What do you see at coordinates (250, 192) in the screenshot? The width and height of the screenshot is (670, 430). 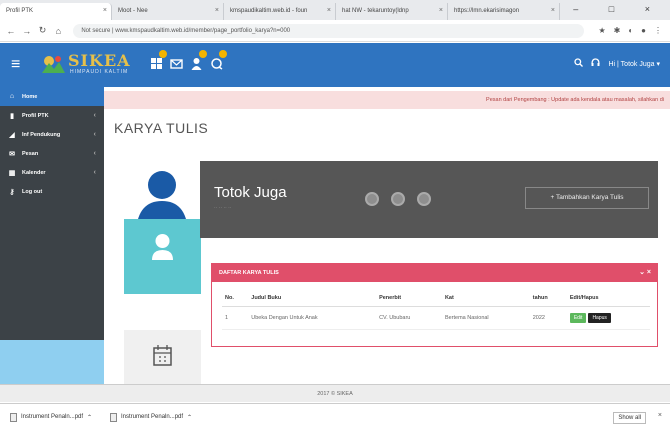 I see `profile-name: Totok Juga` at bounding box center [250, 192].